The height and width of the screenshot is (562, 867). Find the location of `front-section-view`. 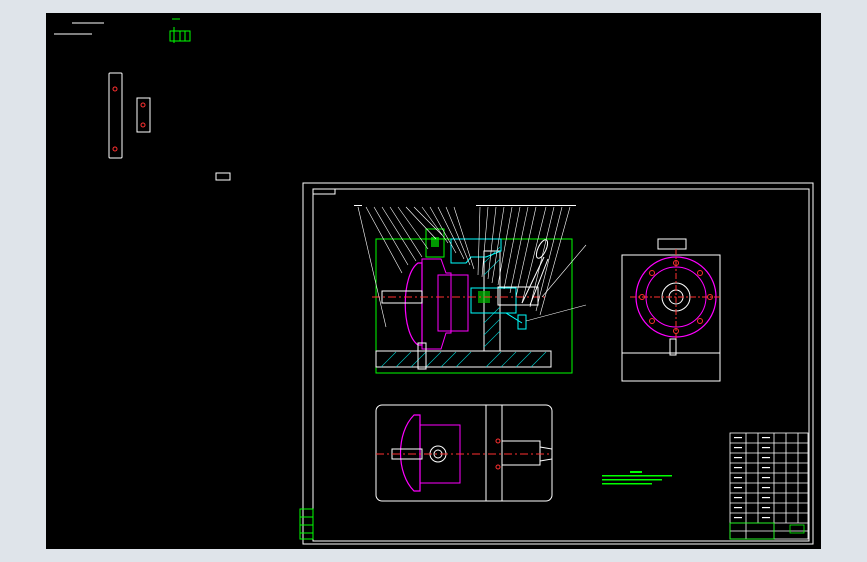

front-section-view is located at coordinates (470, 289).